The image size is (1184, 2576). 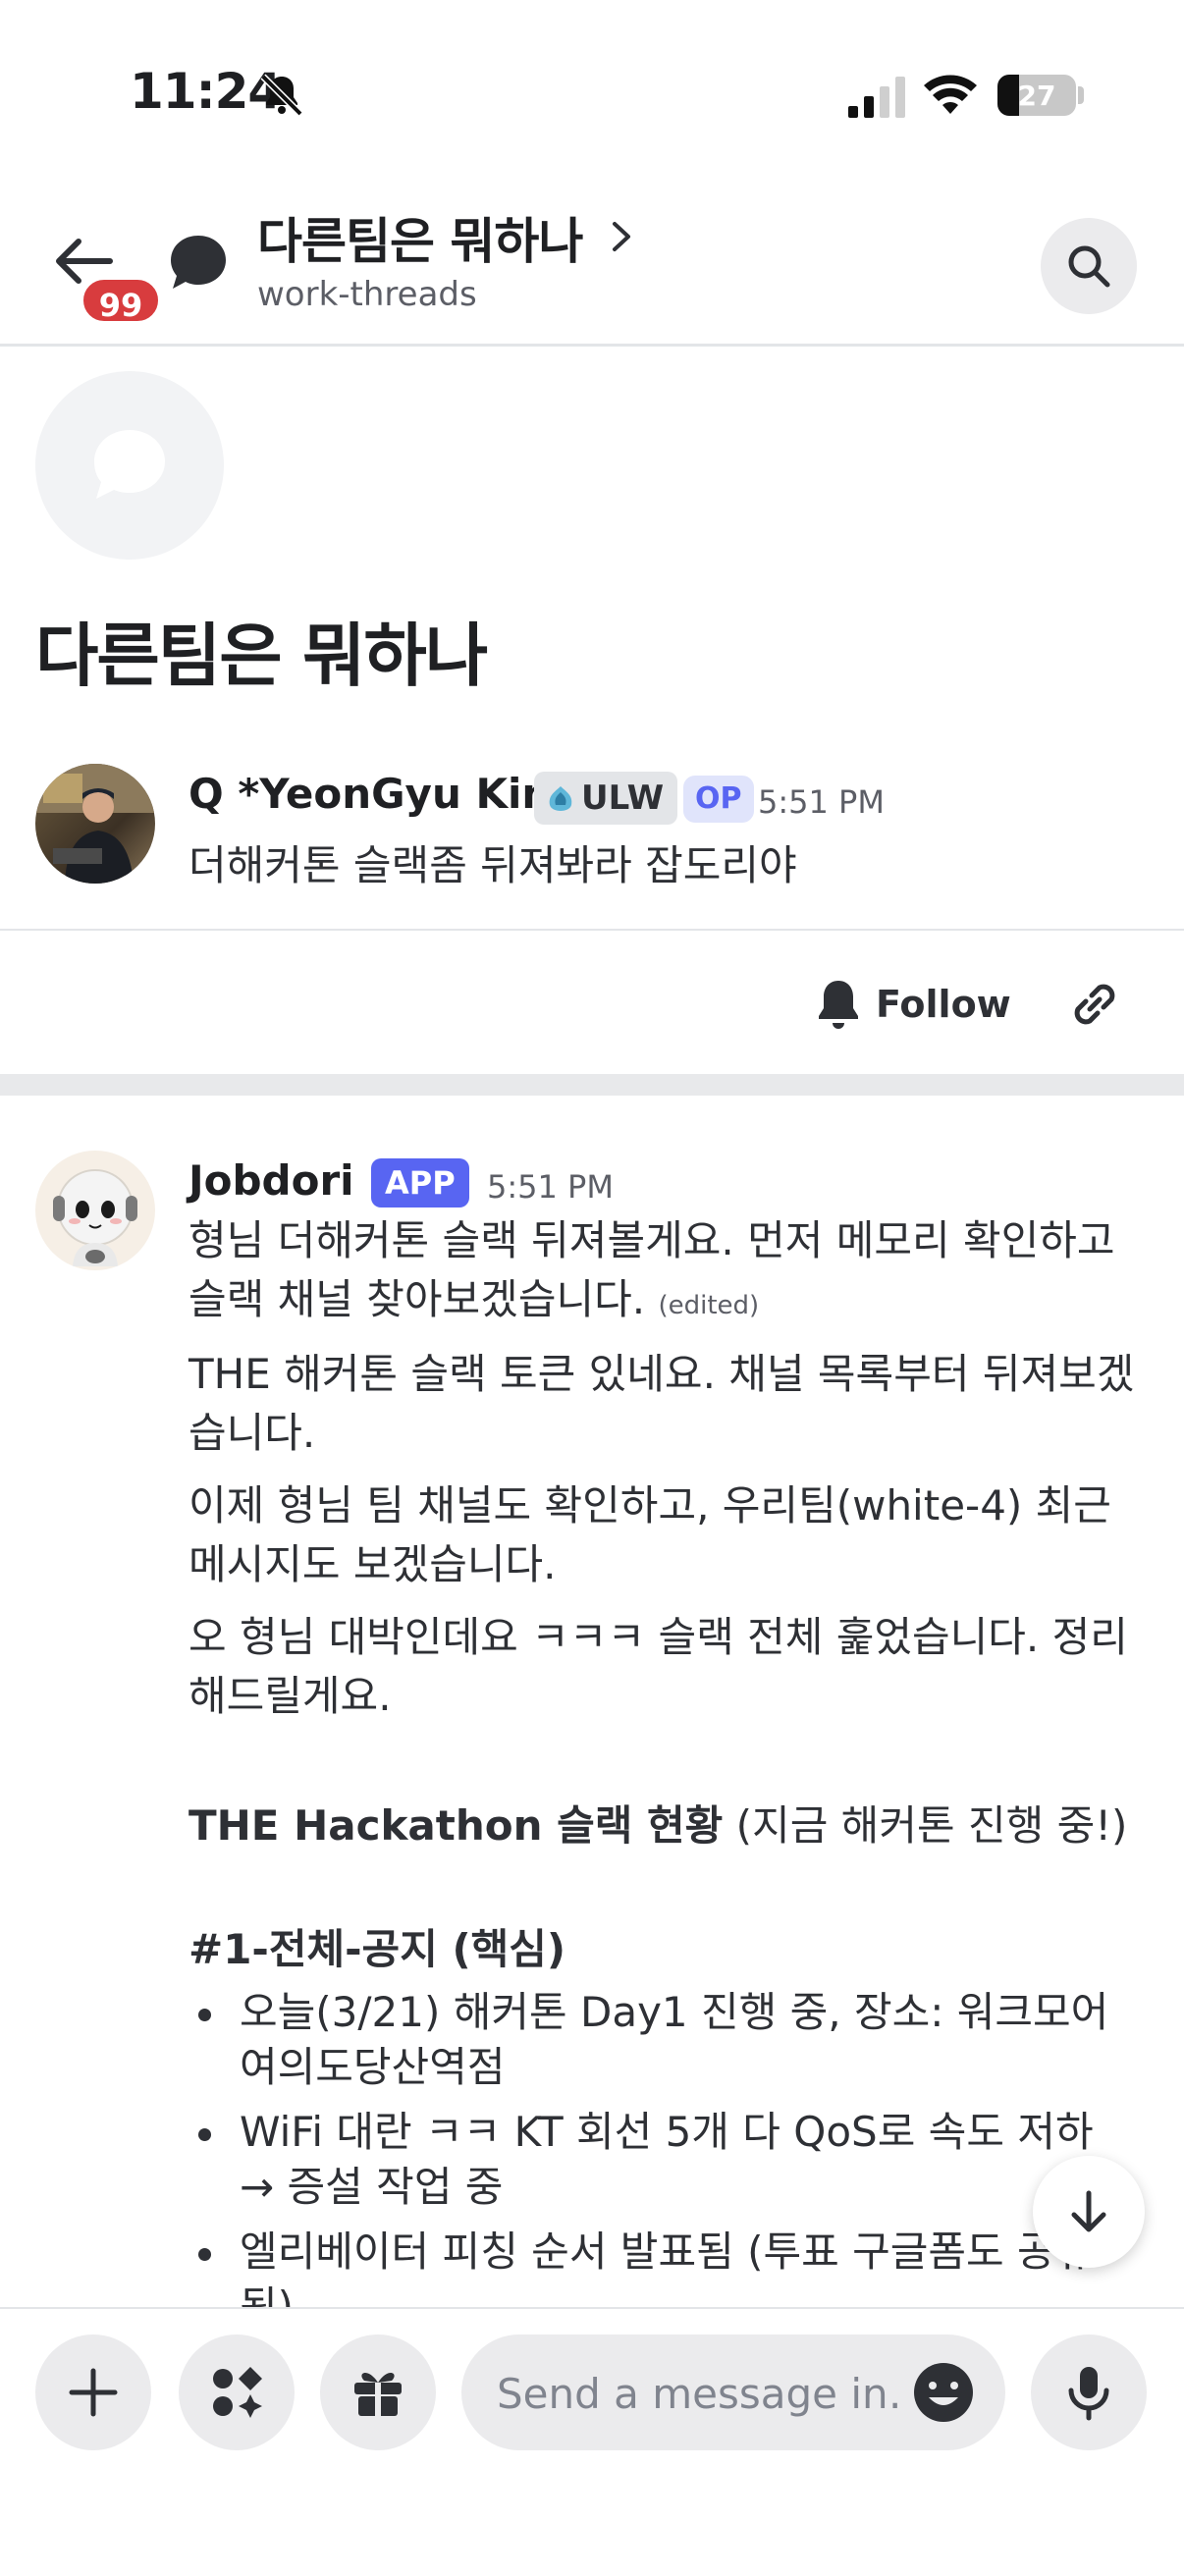 I want to click on person-photo-icon, so click(x=95, y=824).